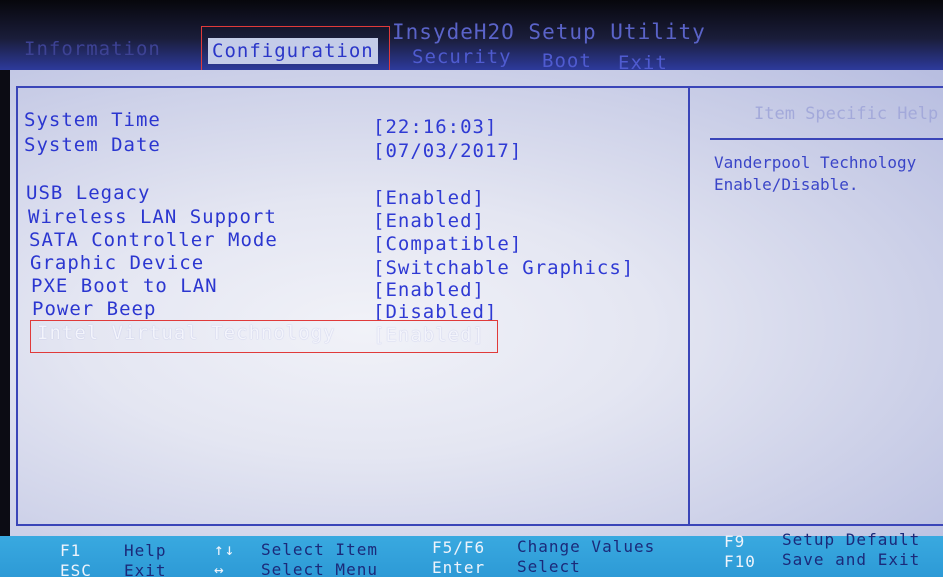  I want to click on key-f1: F1, so click(71, 550).